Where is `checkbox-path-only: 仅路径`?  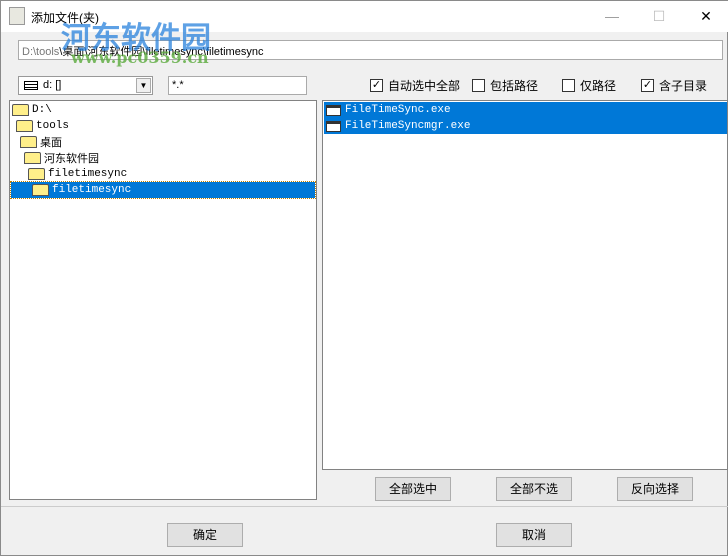
checkbox-path-only: 仅路径 is located at coordinates (589, 85).